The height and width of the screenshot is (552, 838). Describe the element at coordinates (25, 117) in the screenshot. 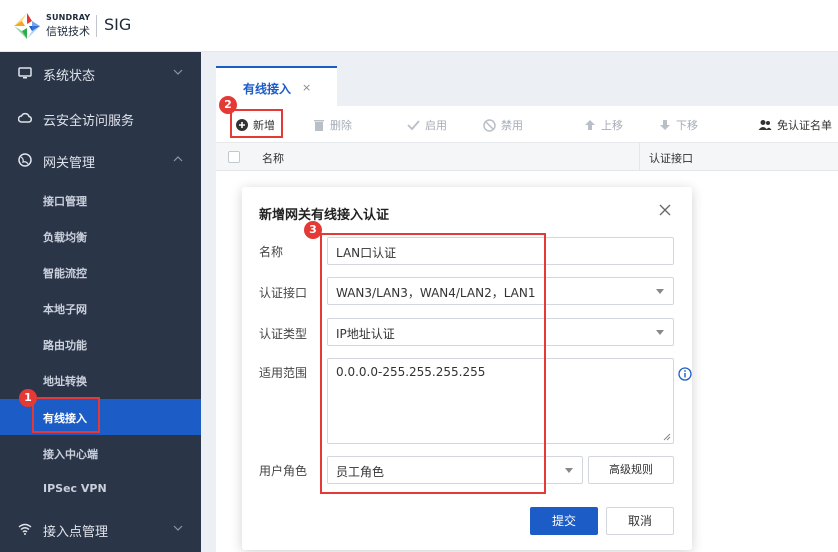

I see `cloud-icon` at that location.